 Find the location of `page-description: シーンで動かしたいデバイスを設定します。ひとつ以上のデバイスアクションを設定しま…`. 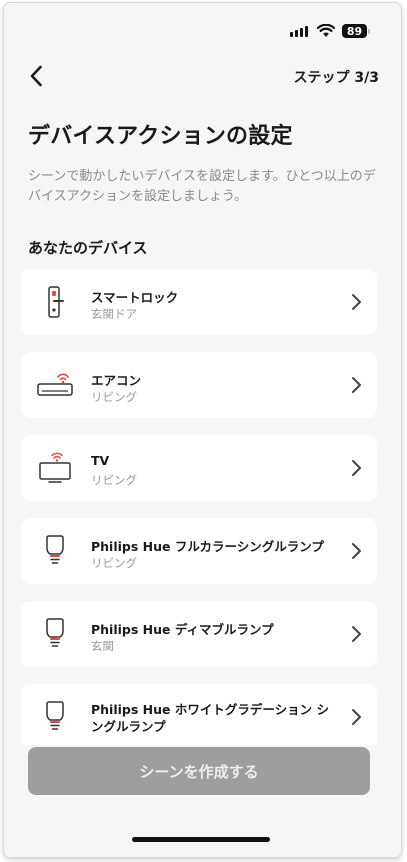

page-description: シーンで動かしたいデバイスを設定します。ひとつ以上のデバイスアクションを設定しま… is located at coordinates (202, 186).